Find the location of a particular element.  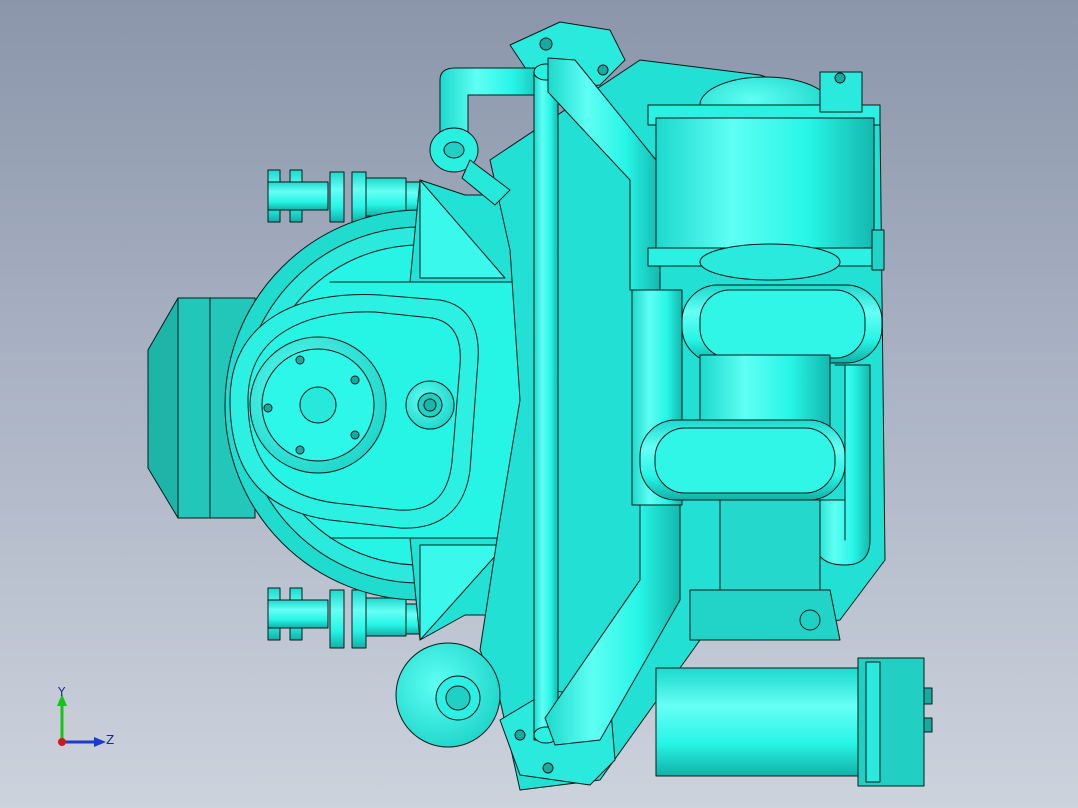

oval-cover is located at coordinates (354, 411).